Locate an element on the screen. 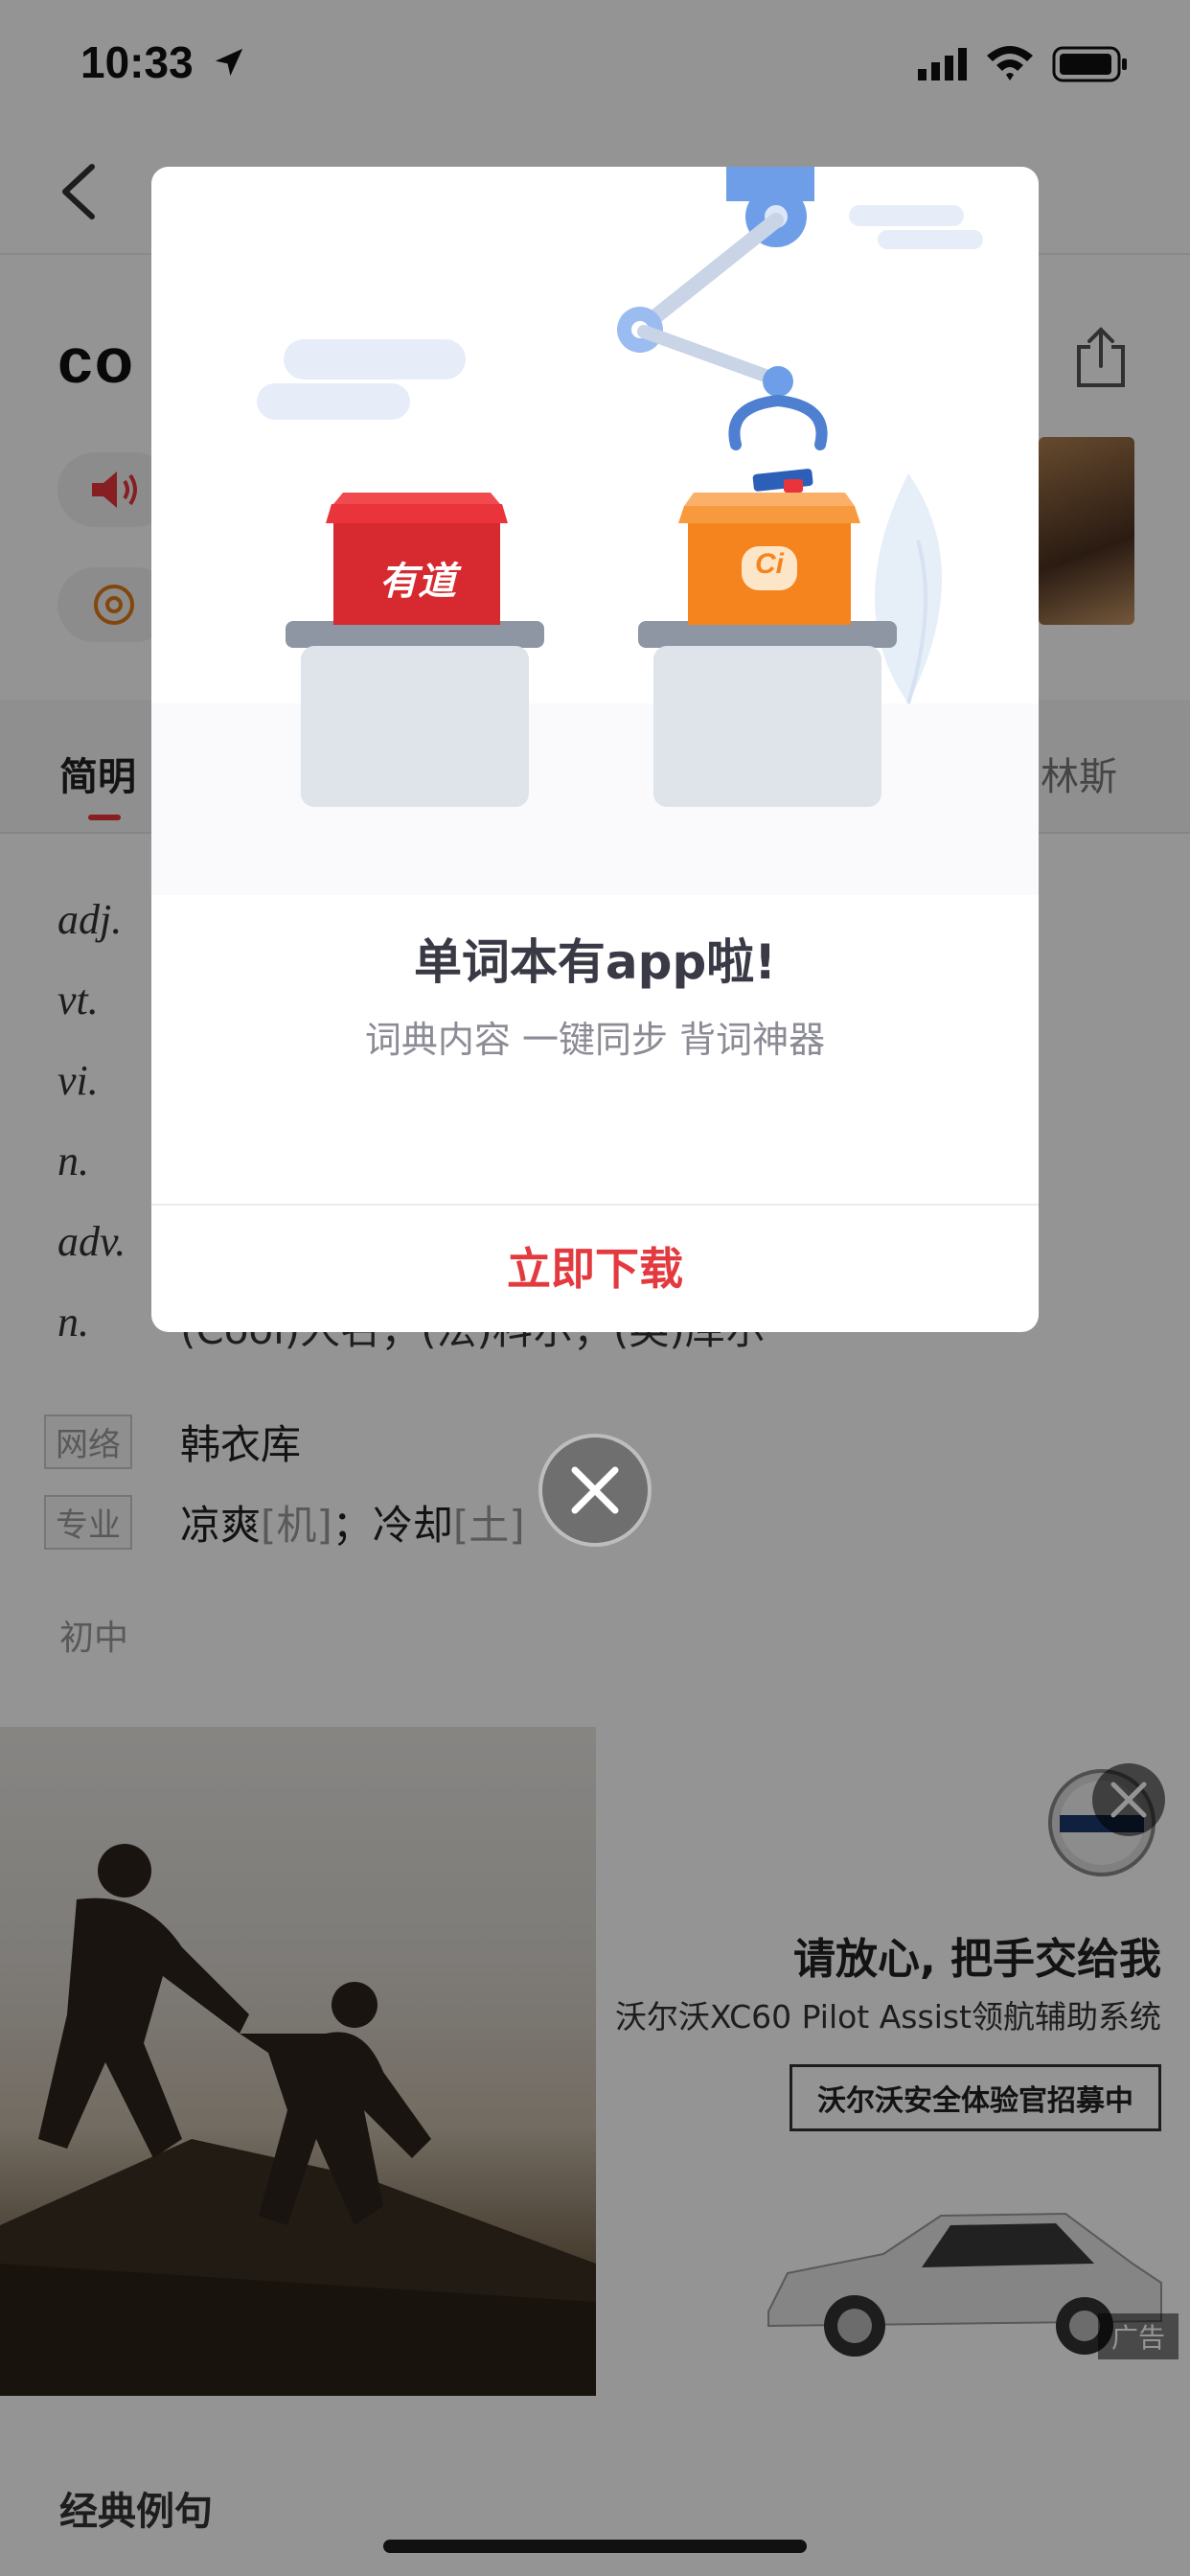 The width and height of the screenshot is (1190, 2576). close-icon is located at coordinates (595, 1490).